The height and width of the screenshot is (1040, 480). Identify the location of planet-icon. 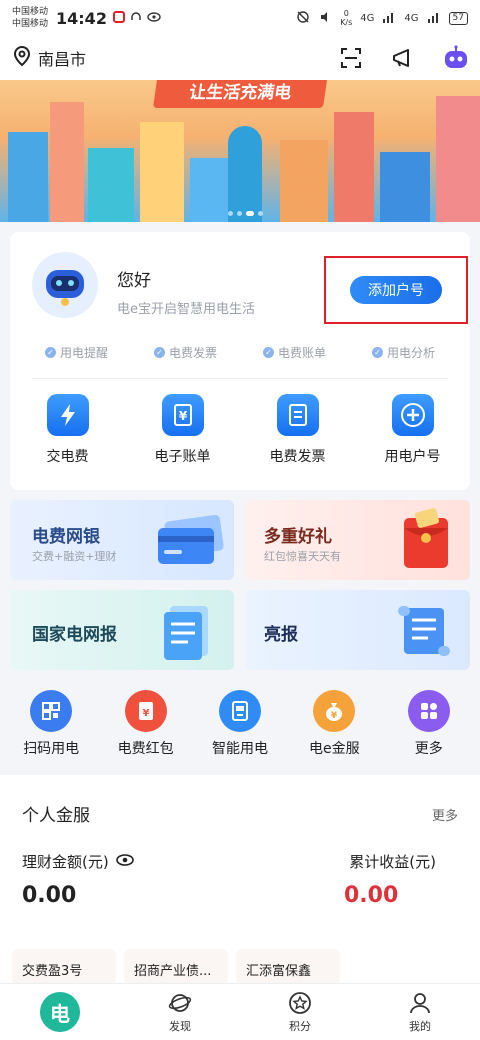
(180, 1004).